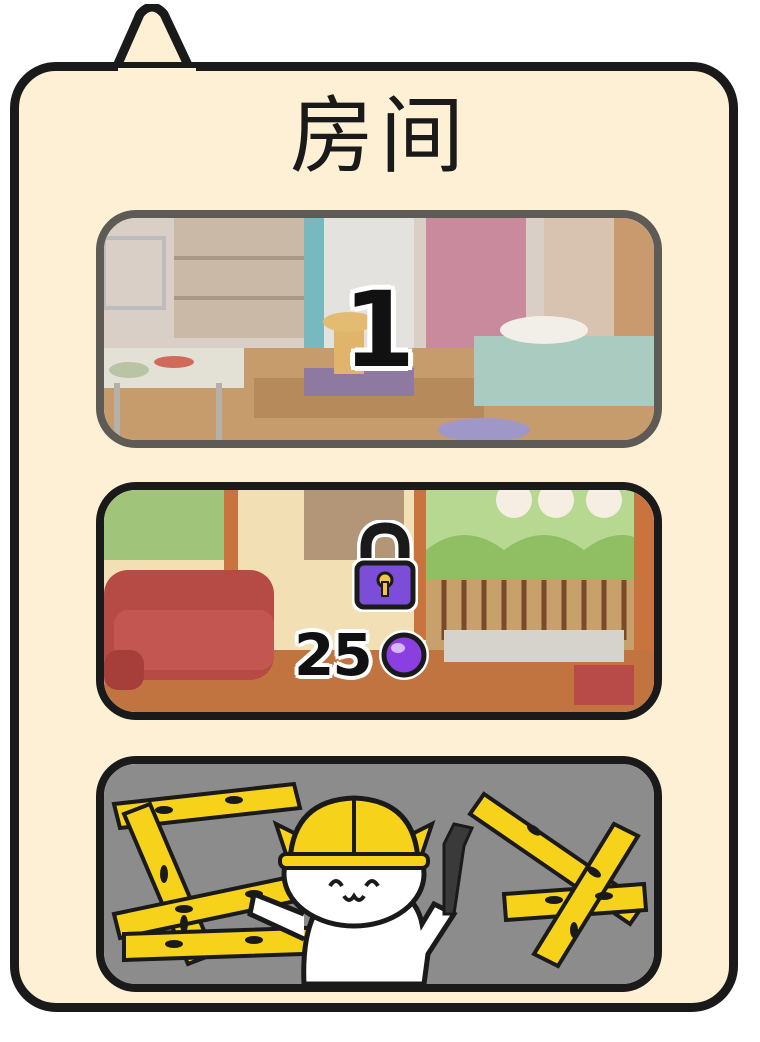 Image resolution: width=760 pixels, height=1042 pixels. I want to click on panel-title: 房间, so click(379, 136).